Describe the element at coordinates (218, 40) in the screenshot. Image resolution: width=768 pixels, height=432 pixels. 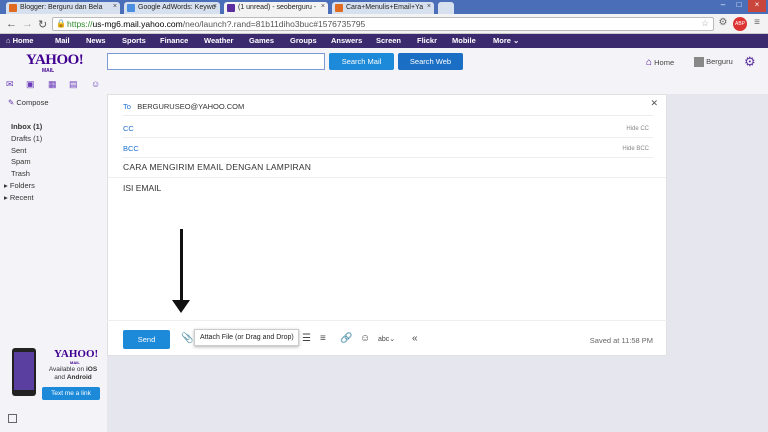
I see `nav-weather: Weather` at that location.